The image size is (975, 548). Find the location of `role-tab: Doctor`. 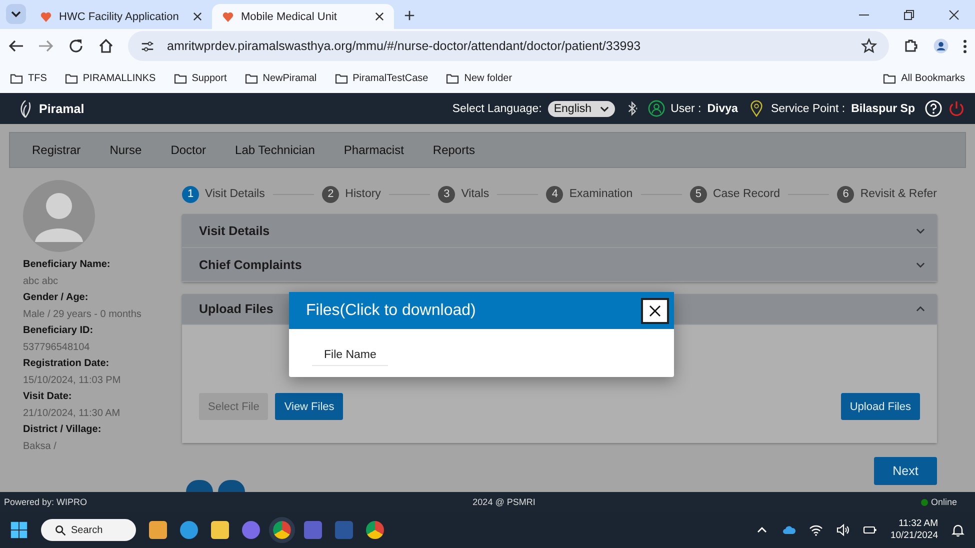

role-tab: Doctor is located at coordinates (195, 150).